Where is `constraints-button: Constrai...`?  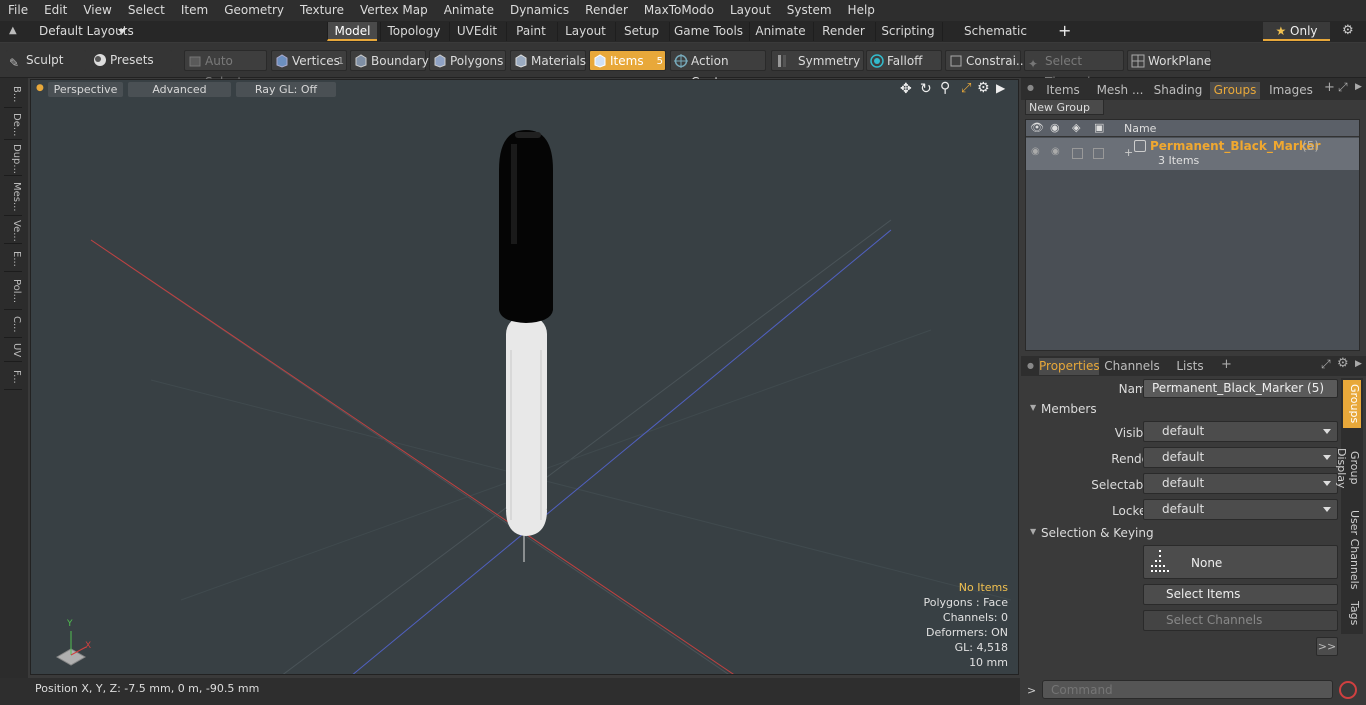
constraints-button: Constrai... is located at coordinates (986, 60).